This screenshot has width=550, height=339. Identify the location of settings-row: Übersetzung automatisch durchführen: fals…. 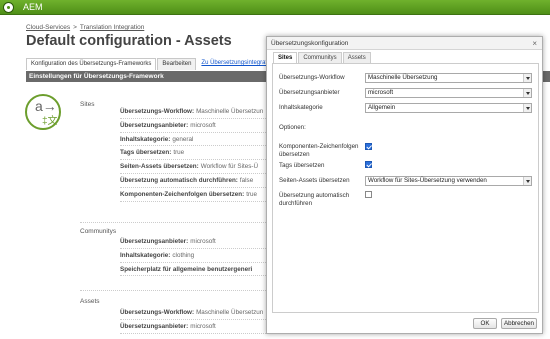
(200, 181).